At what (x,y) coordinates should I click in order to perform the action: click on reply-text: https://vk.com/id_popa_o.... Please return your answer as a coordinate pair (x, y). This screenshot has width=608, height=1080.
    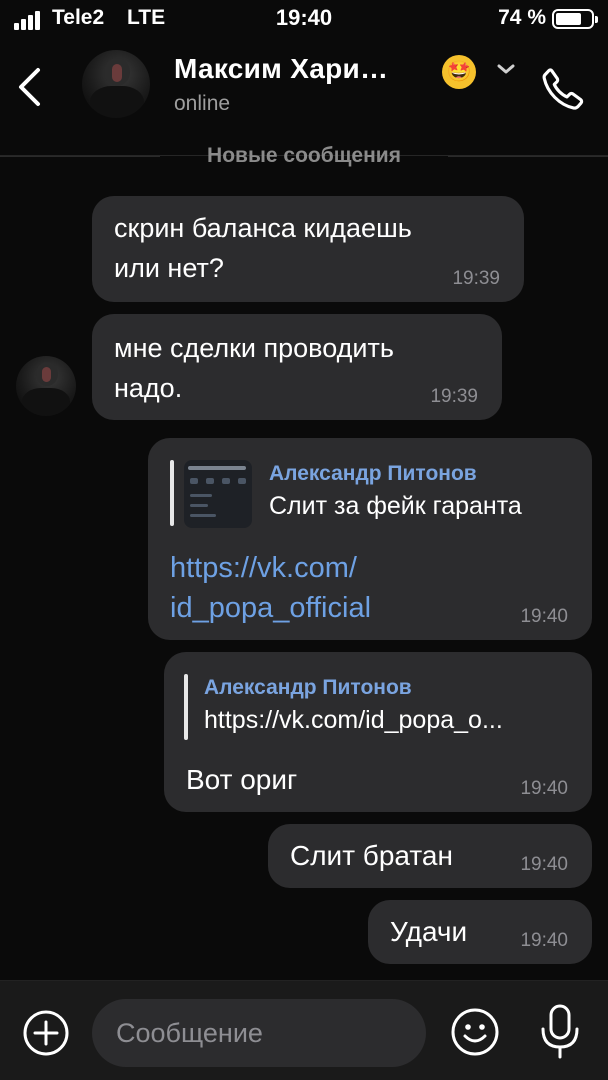
    Looking at the image, I should click on (353, 720).